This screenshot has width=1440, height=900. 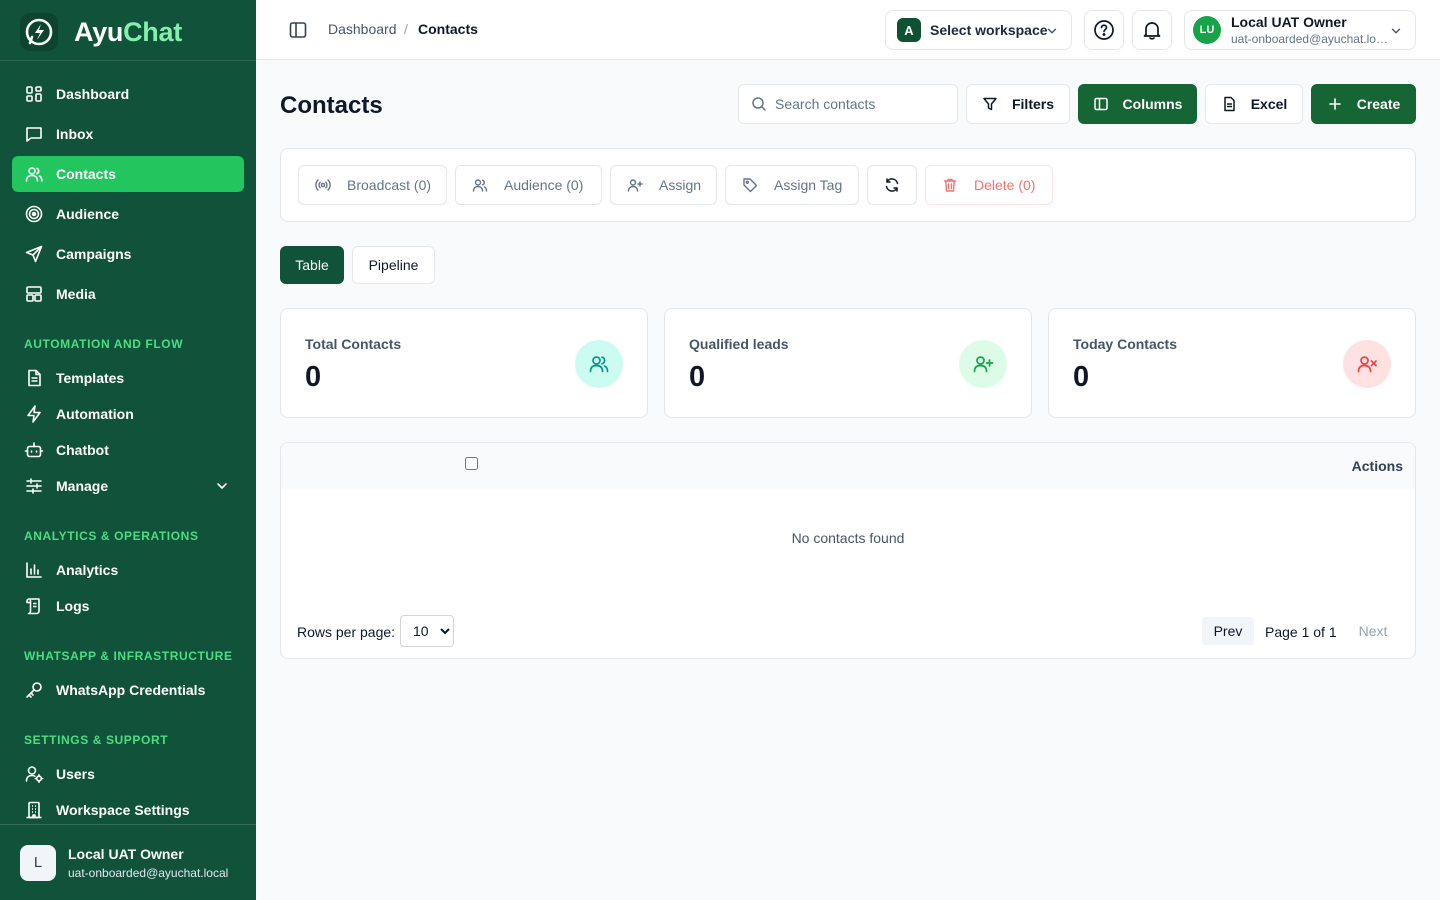 What do you see at coordinates (1228, 631) in the screenshot?
I see `prev-page-button: Prev` at bounding box center [1228, 631].